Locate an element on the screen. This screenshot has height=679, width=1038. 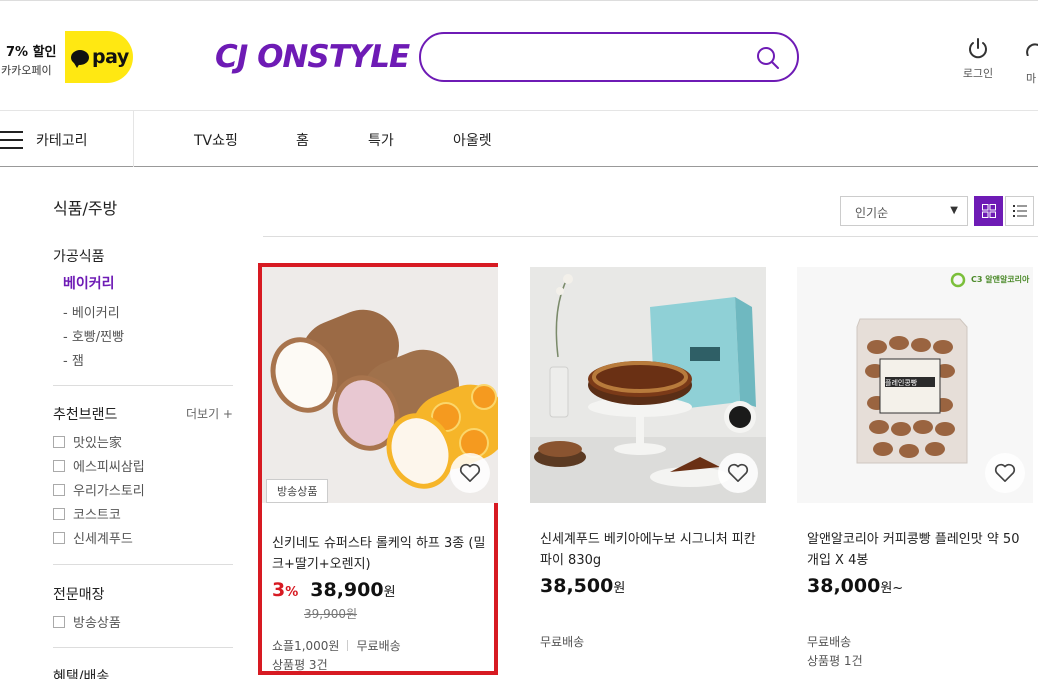
grid-view-button is located at coordinates (988, 211).